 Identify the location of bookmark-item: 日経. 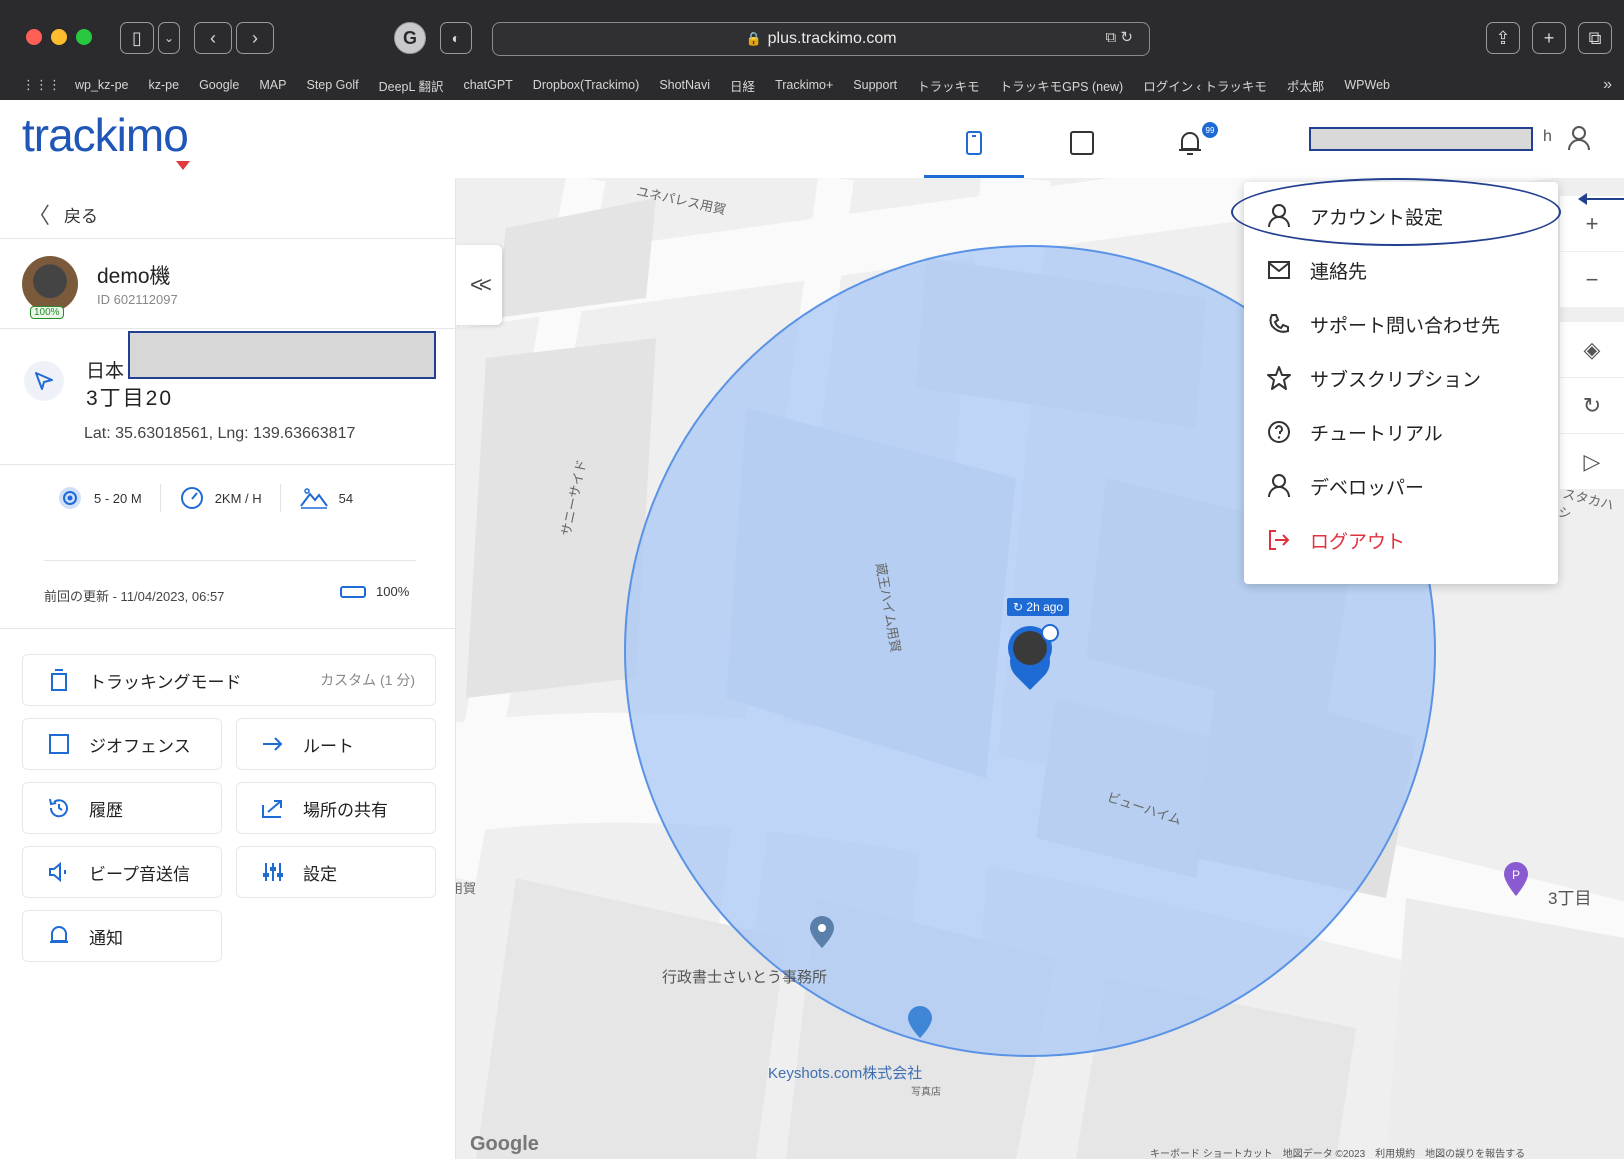
(742, 85).